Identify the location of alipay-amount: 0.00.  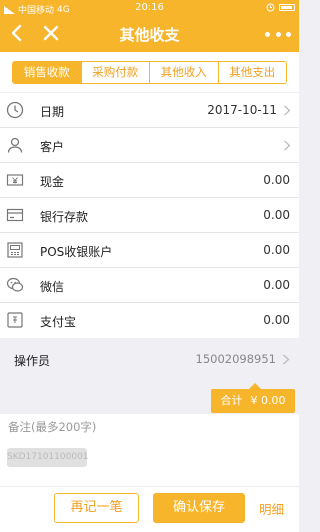
(276, 320).